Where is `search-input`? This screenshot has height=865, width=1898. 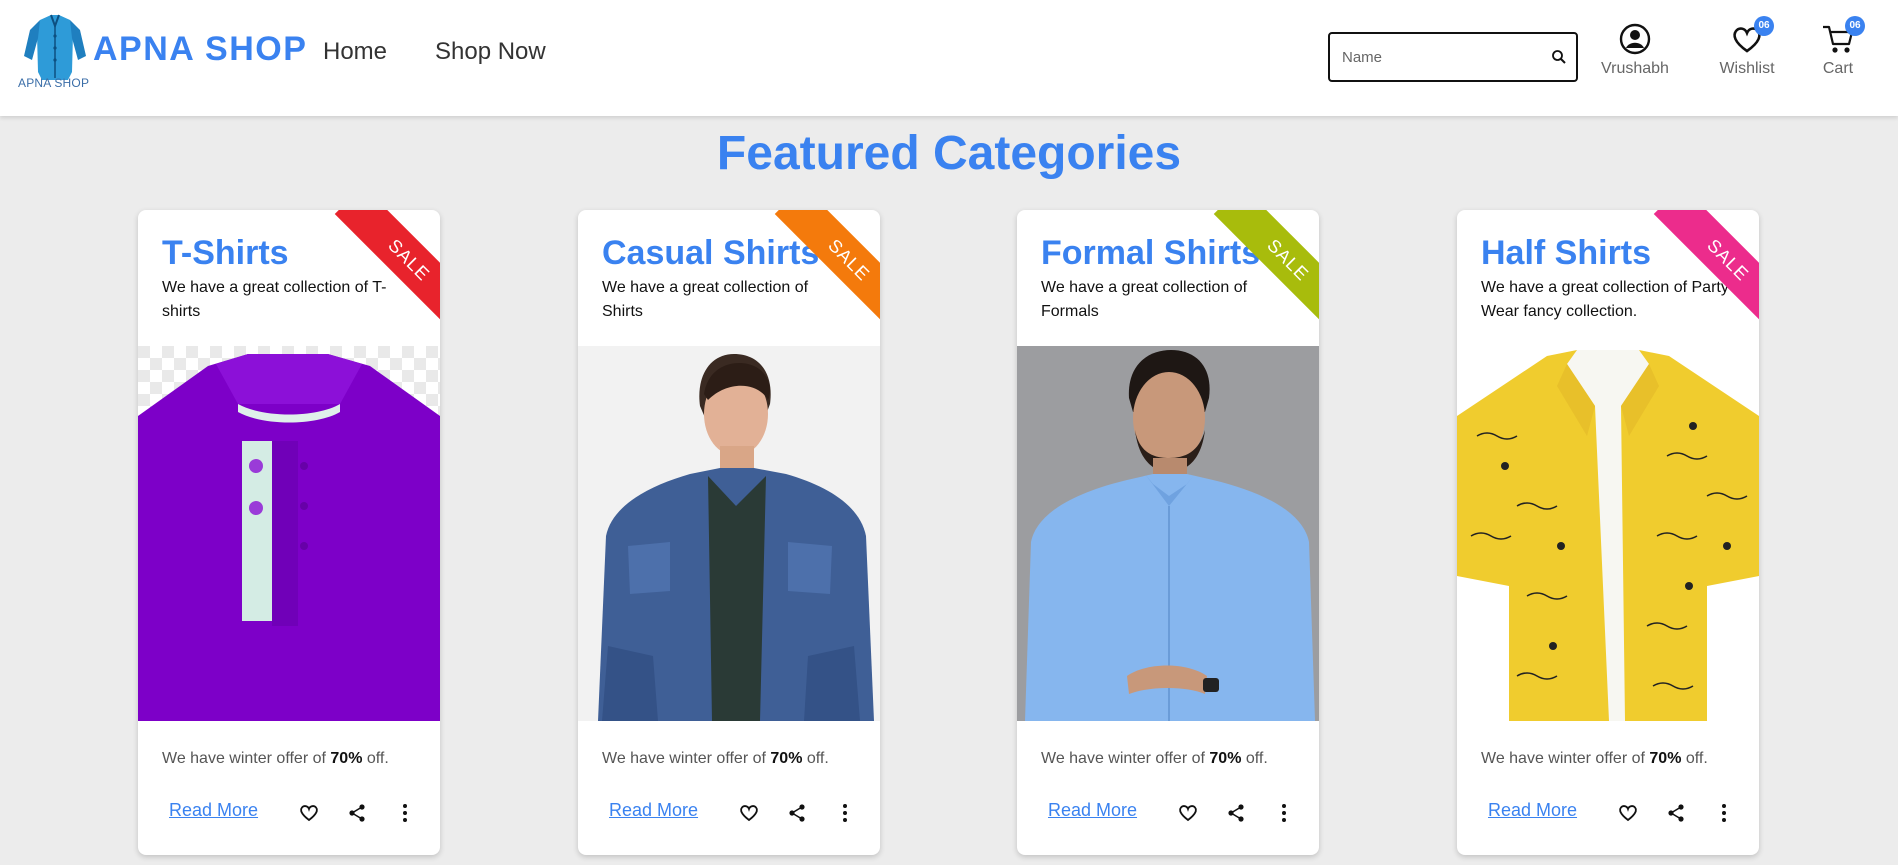 search-input is located at coordinates (1442, 57).